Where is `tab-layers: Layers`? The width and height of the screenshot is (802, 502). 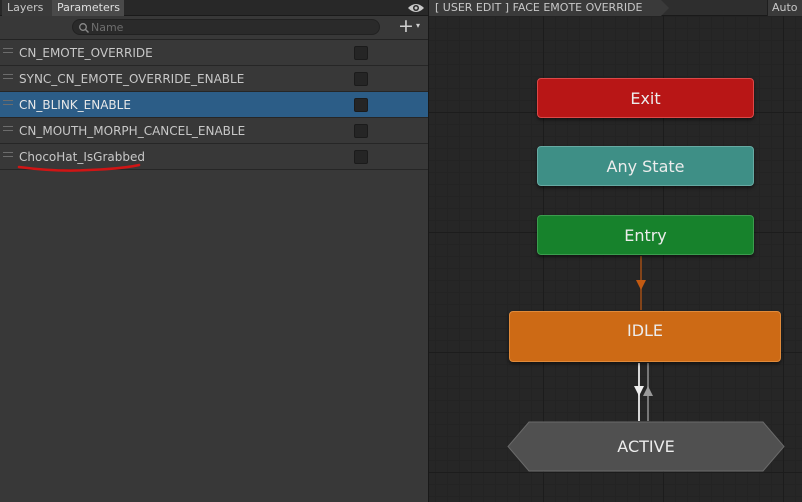 tab-layers: Layers is located at coordinates (27, 8).